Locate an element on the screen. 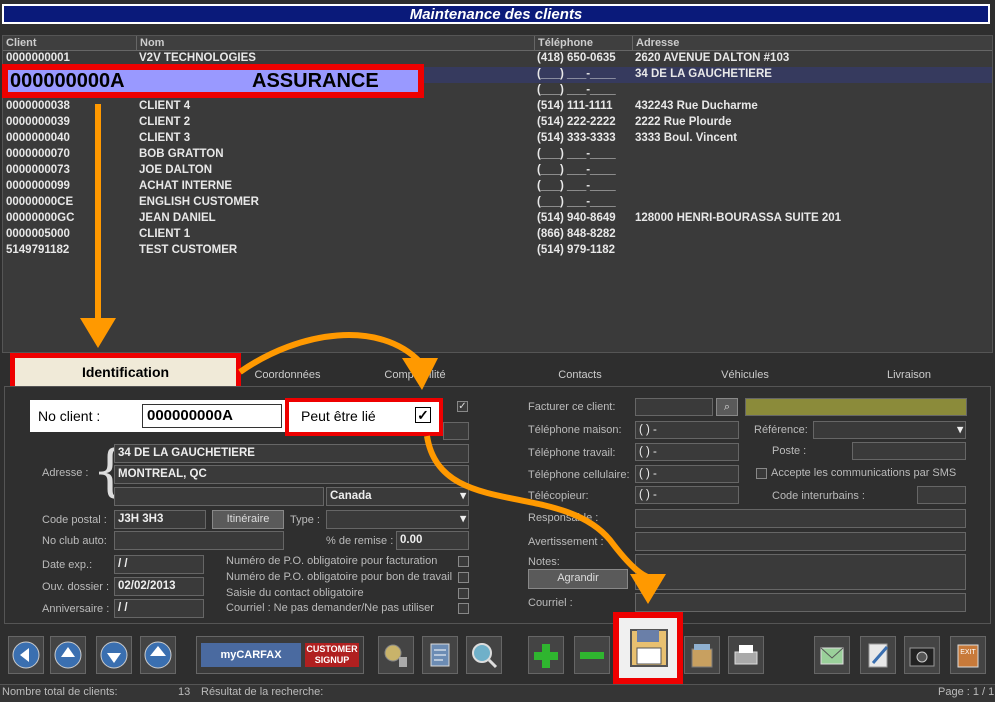 This screenshot has height=702, width=995. edit-icon is located at coordinates (878, 655).